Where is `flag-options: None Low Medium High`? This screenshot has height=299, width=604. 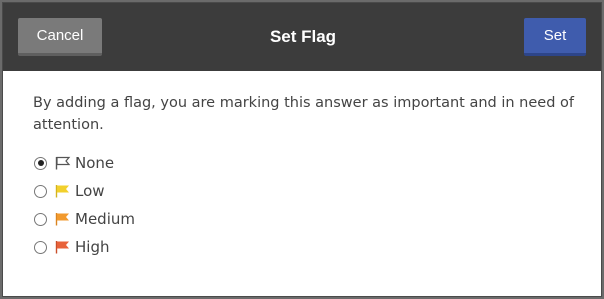 flag-options: None Low Medium High is located at coordinates (84, 205).